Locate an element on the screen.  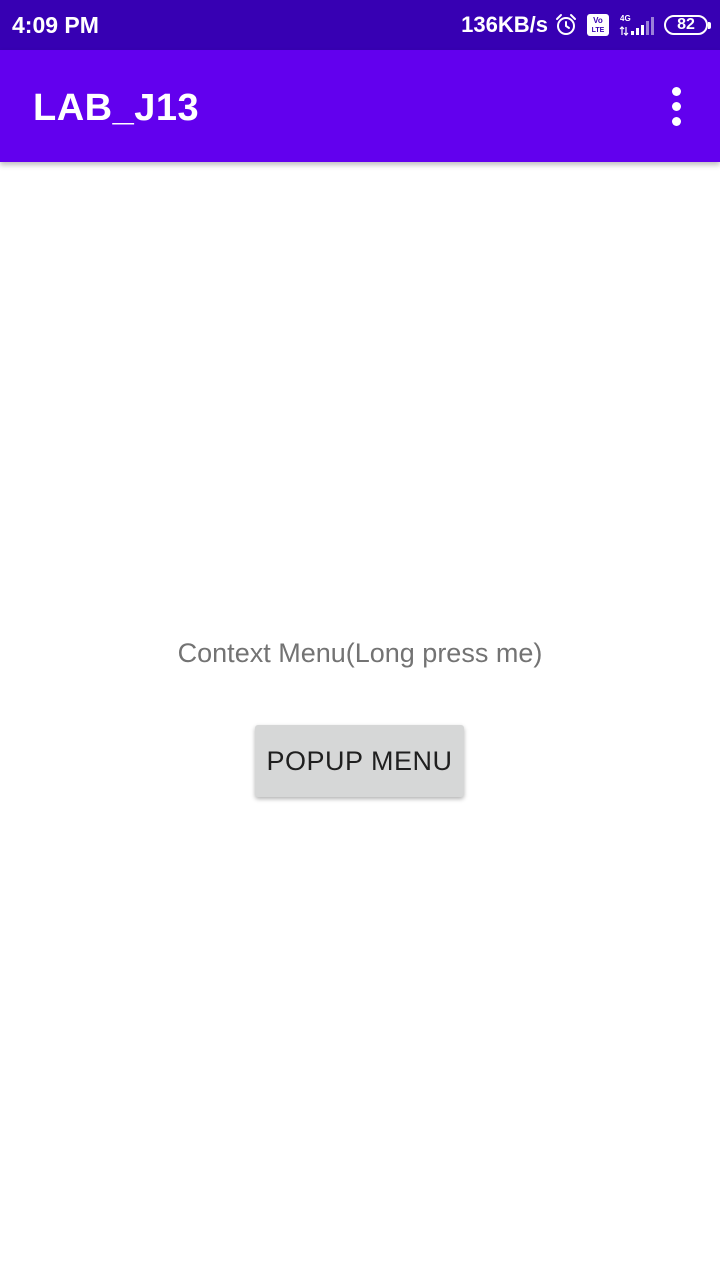
network-speed: 136KB/s is located at coordinates (504, 24).